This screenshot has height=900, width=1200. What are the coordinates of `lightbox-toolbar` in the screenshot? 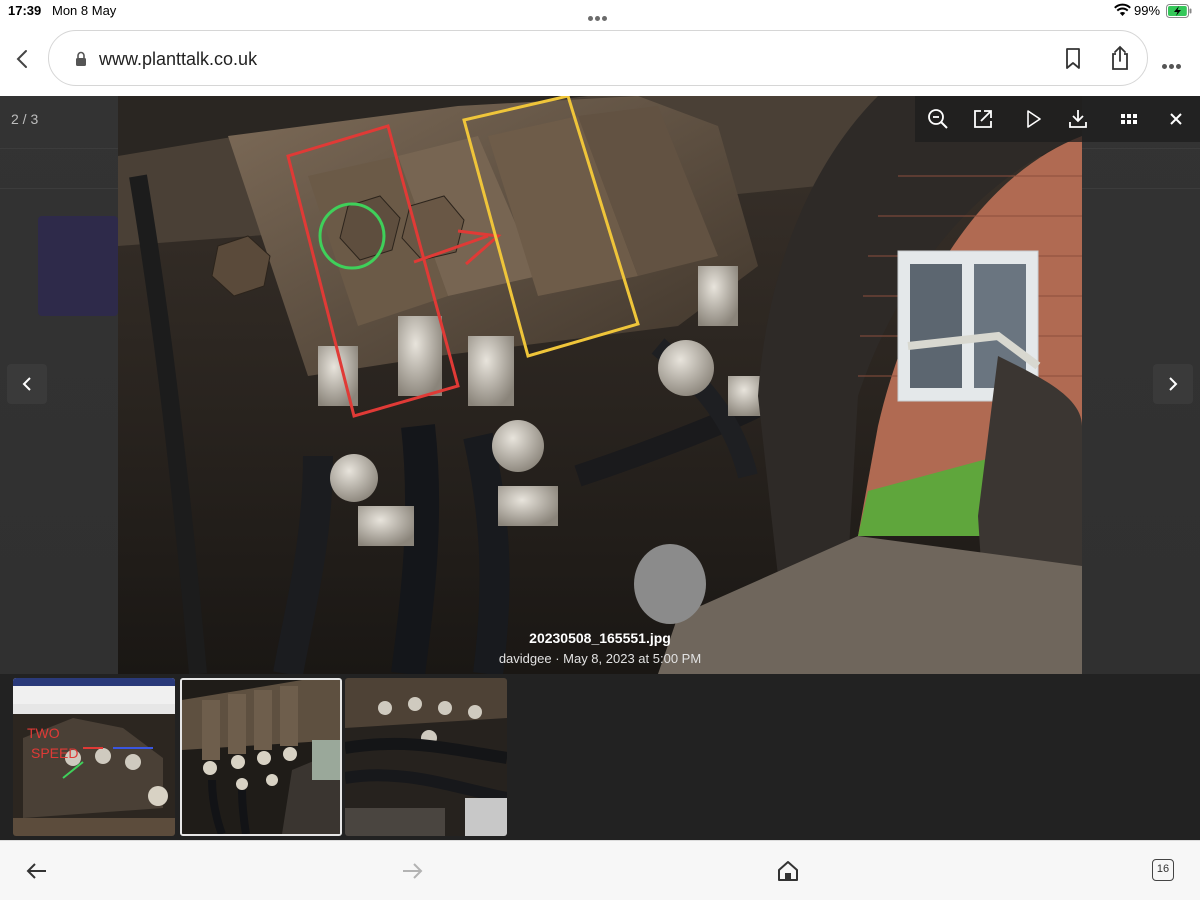 It's located at (1057, 119).